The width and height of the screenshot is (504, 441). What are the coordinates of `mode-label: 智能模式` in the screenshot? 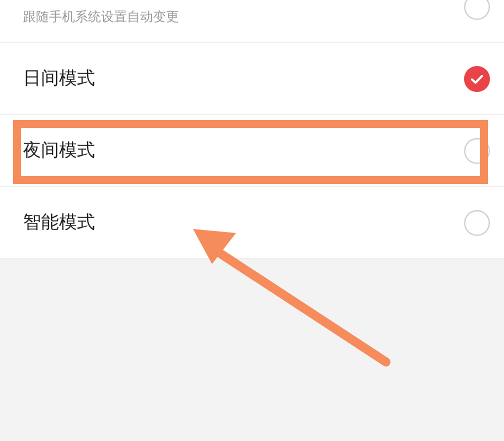 It's located at (59, 222).